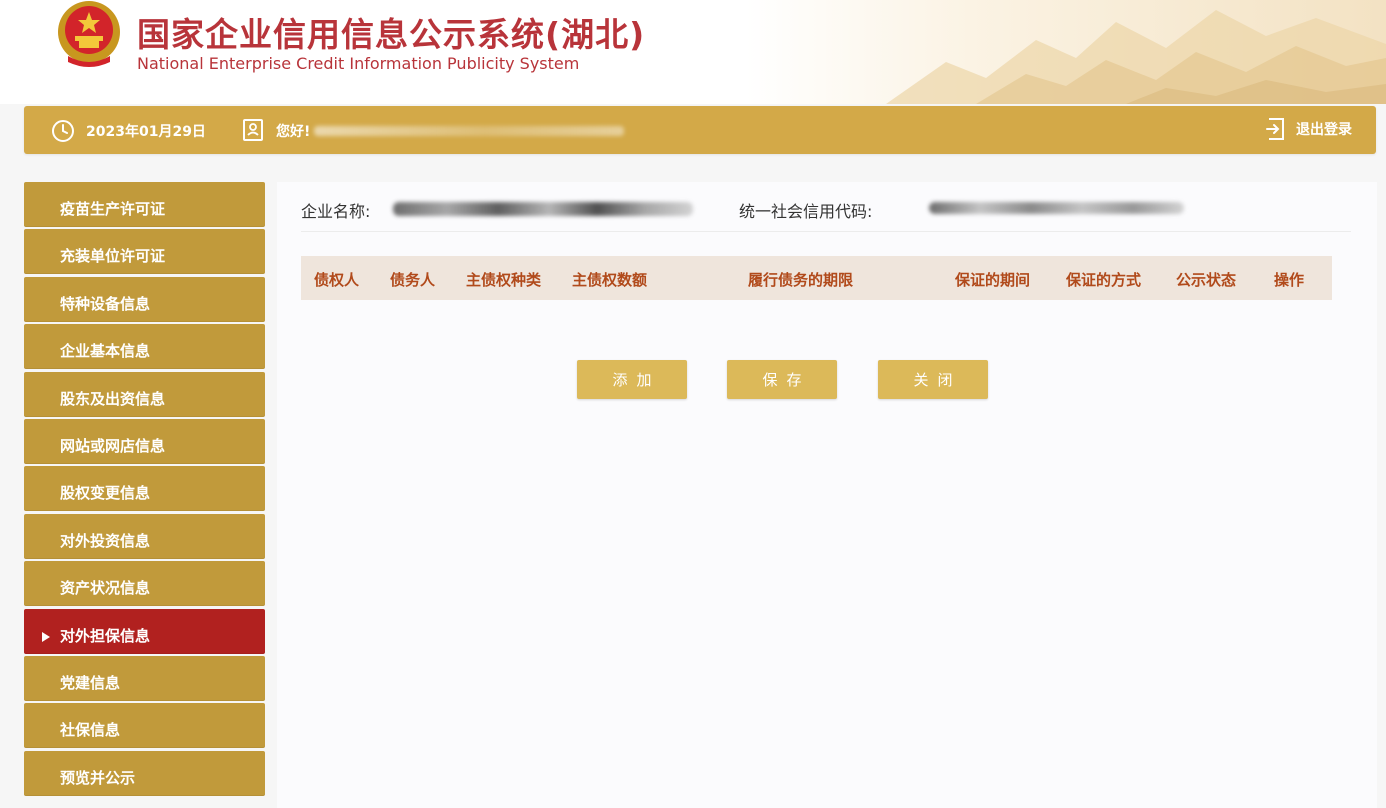 The width and height of the screenshot is (1386, 808). What do you see at coordinates (1275, 129) in the screenshot?
I see `logout-icon` at bounding box center [1275, 129].